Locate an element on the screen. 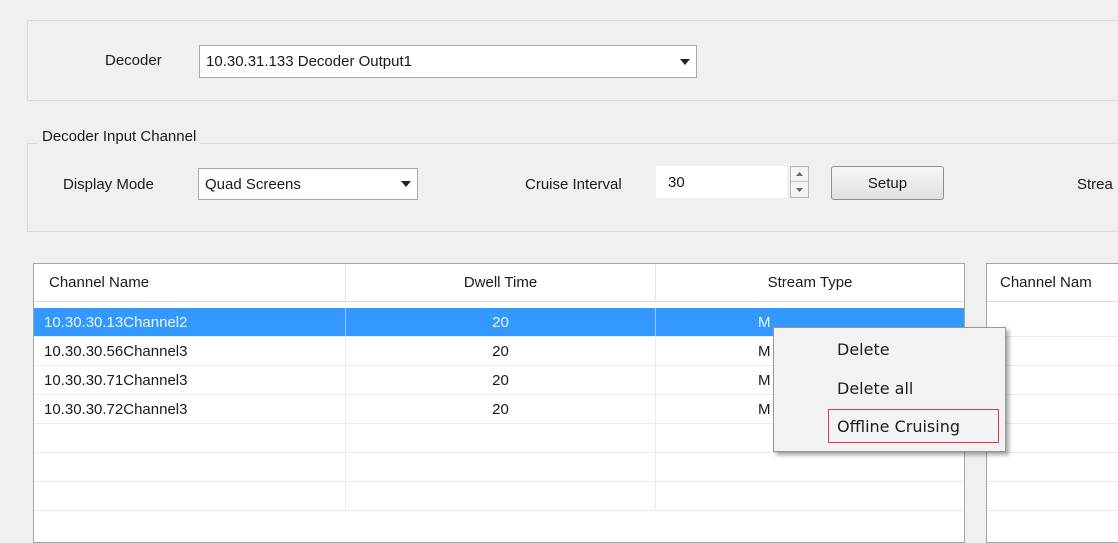 Image resolution: width=1118 pixels, height=543 pixels. stepper-up-icon is located at coordinates (799, 174).